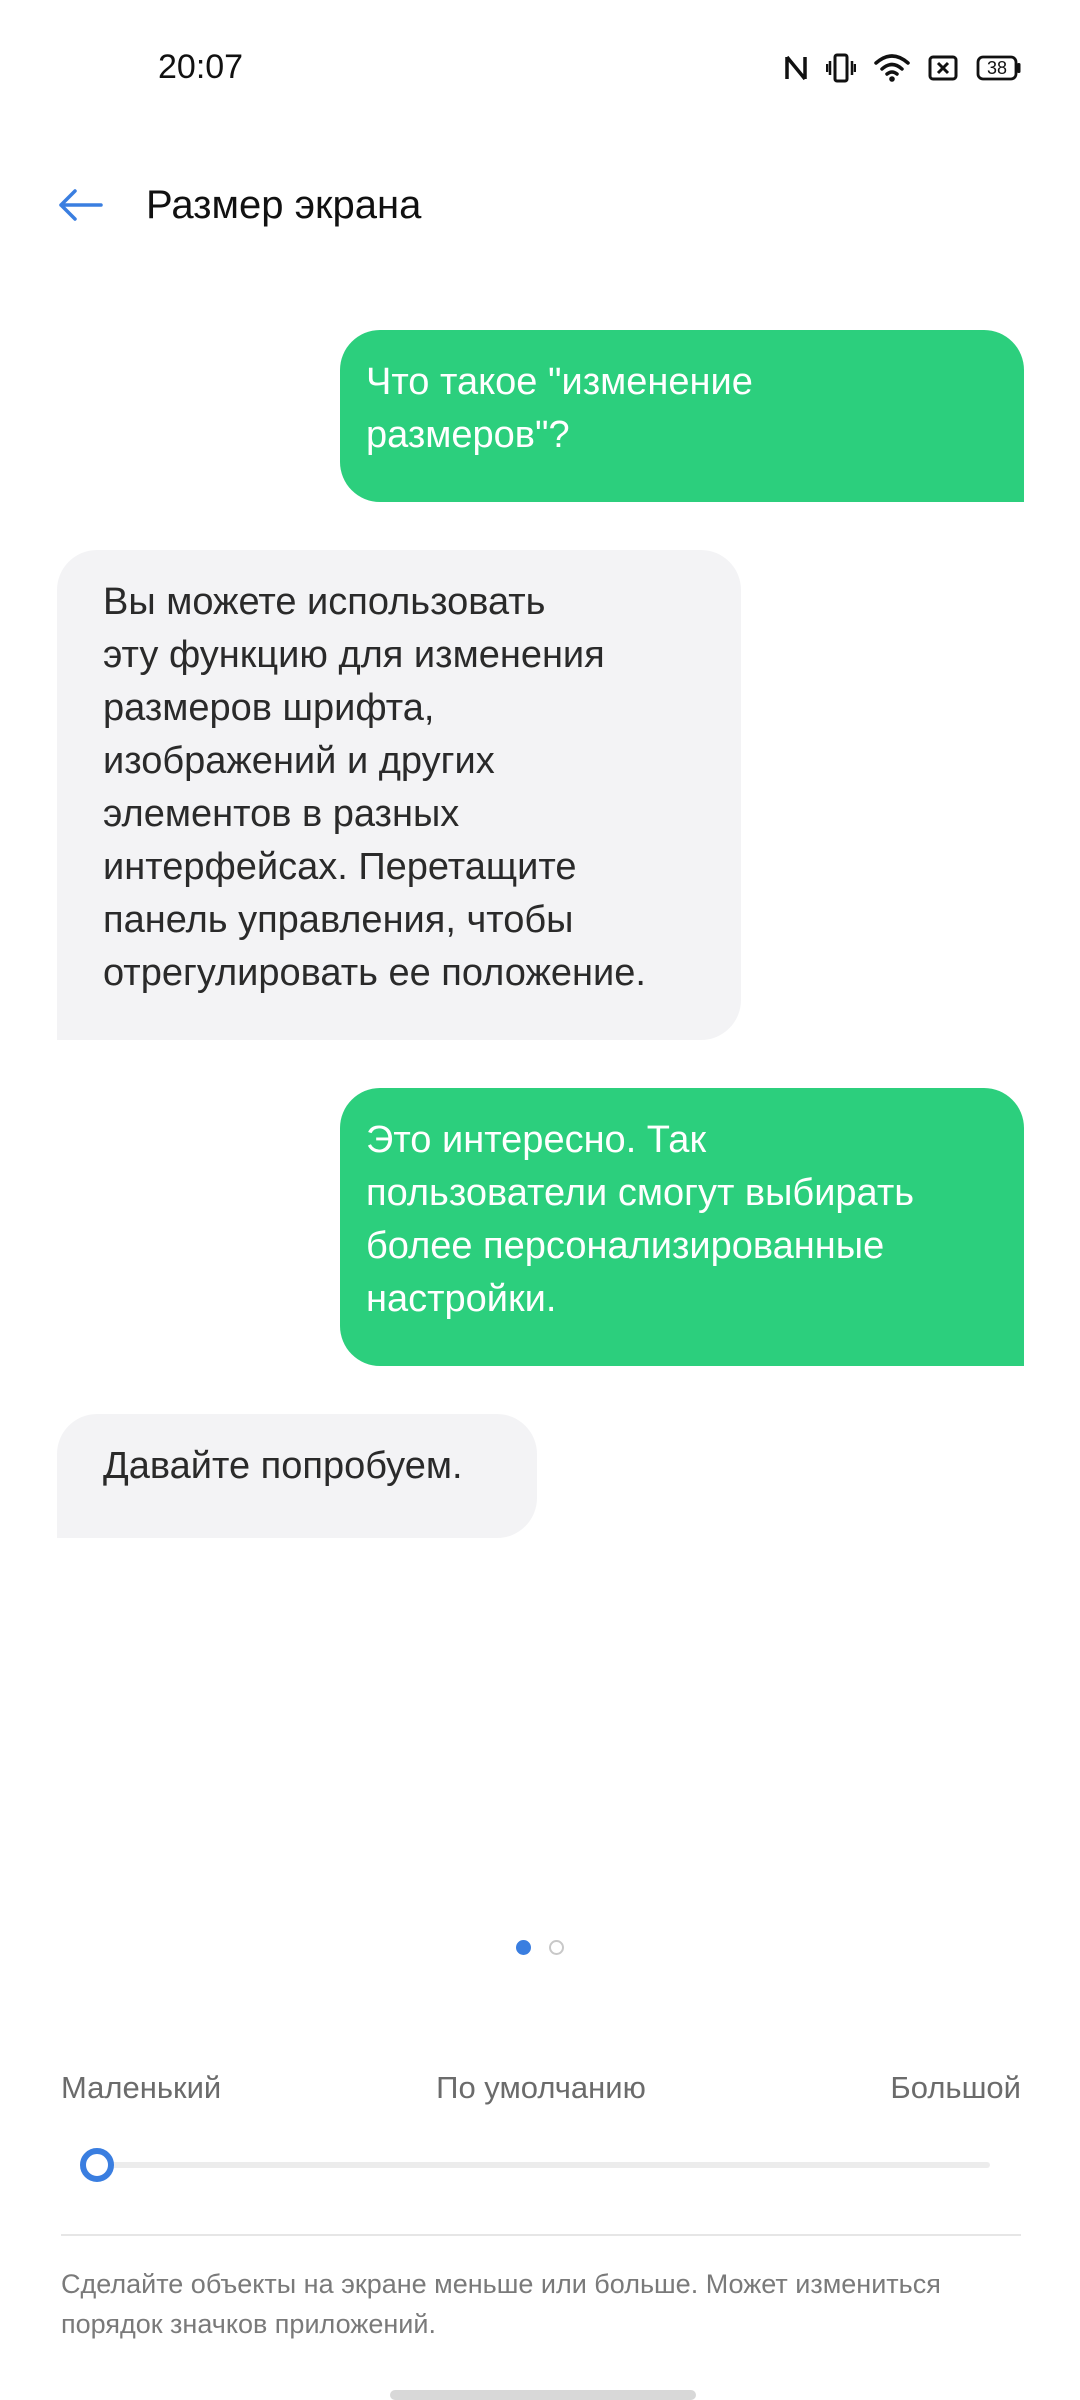 The height and width of the screenshot is (2400, 1080). Describe the element at coordinates (556, 1947) in the screenshot. I see `page-dot` at that location.